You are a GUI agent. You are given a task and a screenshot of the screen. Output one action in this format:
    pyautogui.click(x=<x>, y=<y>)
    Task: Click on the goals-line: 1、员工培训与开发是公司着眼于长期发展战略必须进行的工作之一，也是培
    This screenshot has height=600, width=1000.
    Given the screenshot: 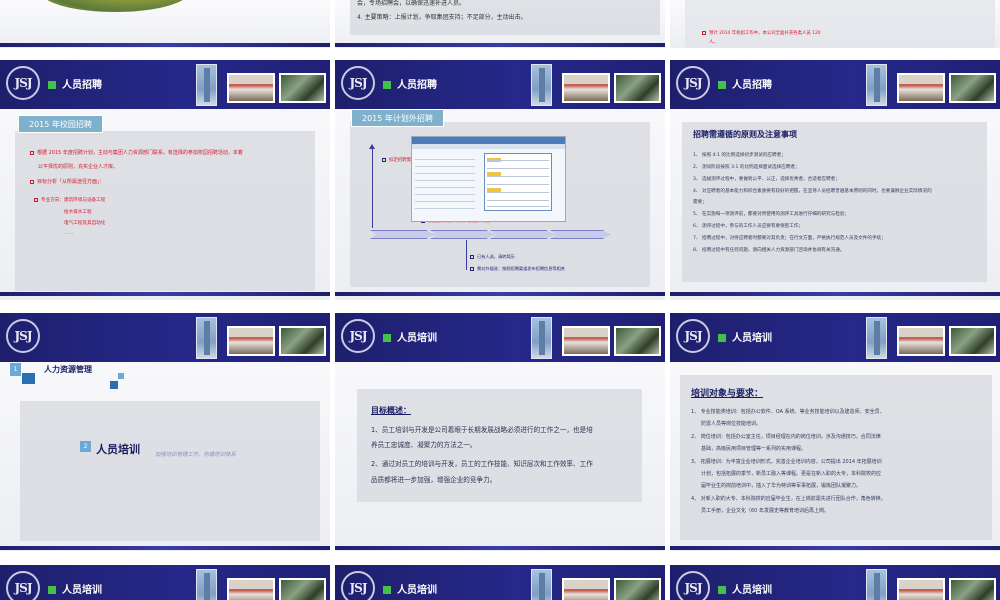 What is the action you would take?
    pyautogui.click(x=482, y=430)
    